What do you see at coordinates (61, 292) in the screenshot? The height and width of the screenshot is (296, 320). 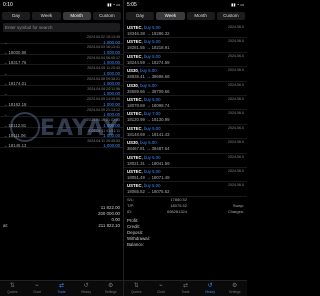 I see `tab-label: Trade` at bounding box center [61, 292].